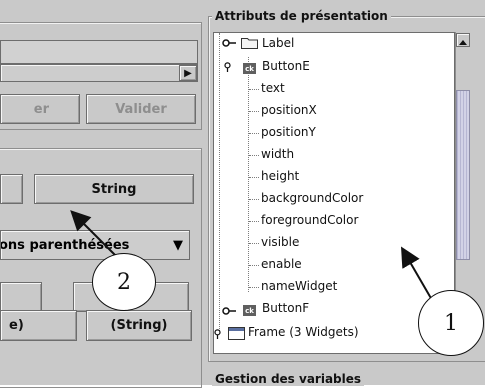 Image resolution: width=485 pixels, height=388 pixels. I want to click on callout-1-label: 1, so click(451, 323).